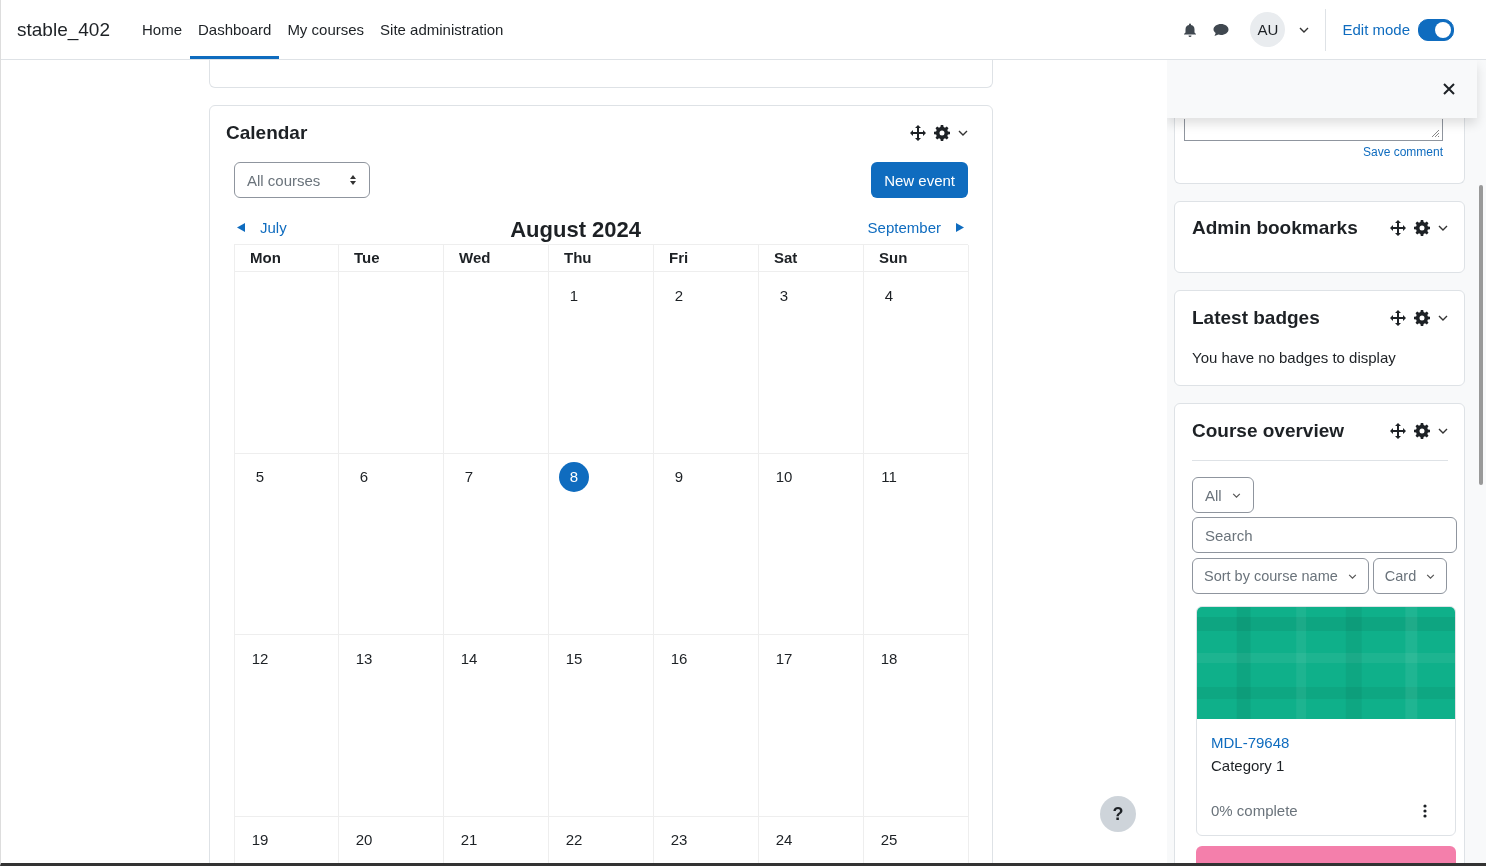 This screenshot has width=1486, height=866. What do you see at coordinates (469, 658) in the screenshot?
I see `day-number: 14` at bounding box center [469, 658].